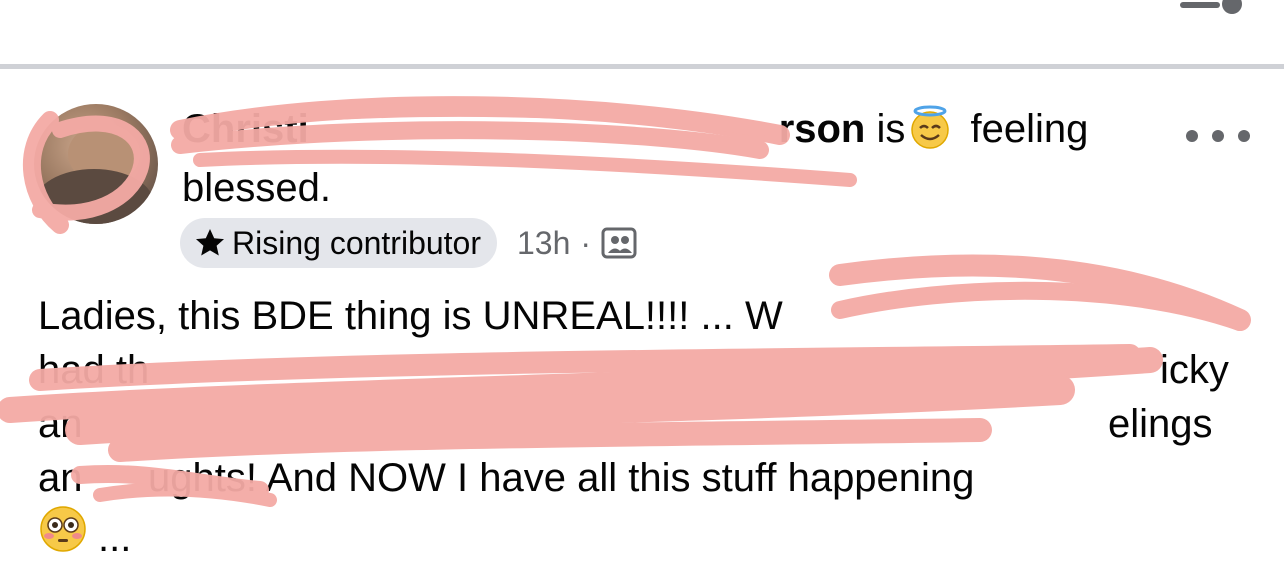  What do you see at coordinates (930, 127) in the screenshot?
I see `smiling-face-with-halo-icon` at bounding box center [930, 127].